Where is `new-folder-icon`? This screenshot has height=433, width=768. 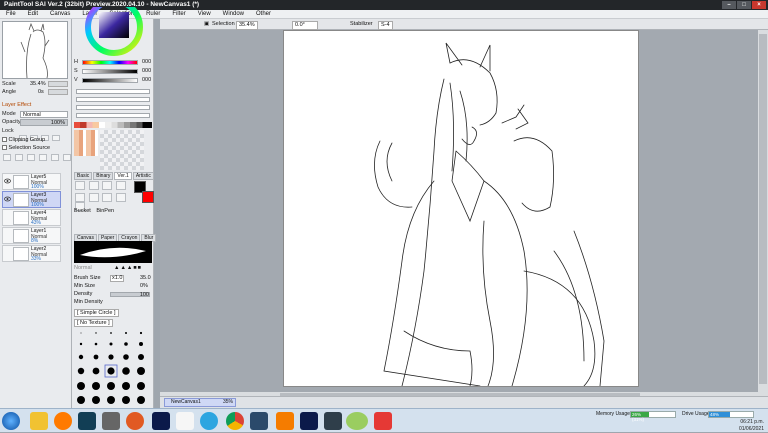 new-folder-icon is located at coordinates (19, 157).